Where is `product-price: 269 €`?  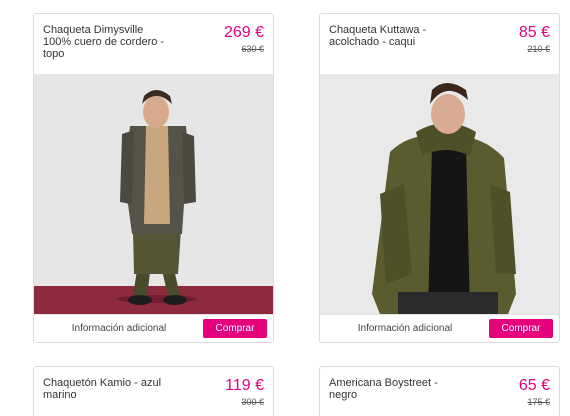
product-price: 269 € is located at coordinates (243, 32).